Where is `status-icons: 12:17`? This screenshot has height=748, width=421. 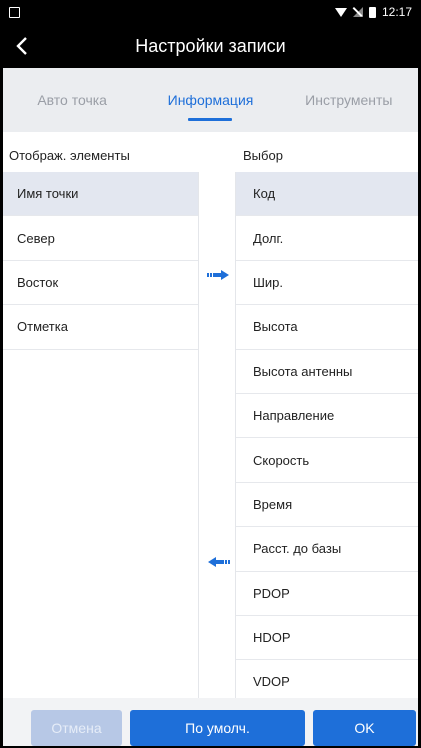
status-icons: 12:17 is located at coordinates (373, 12).